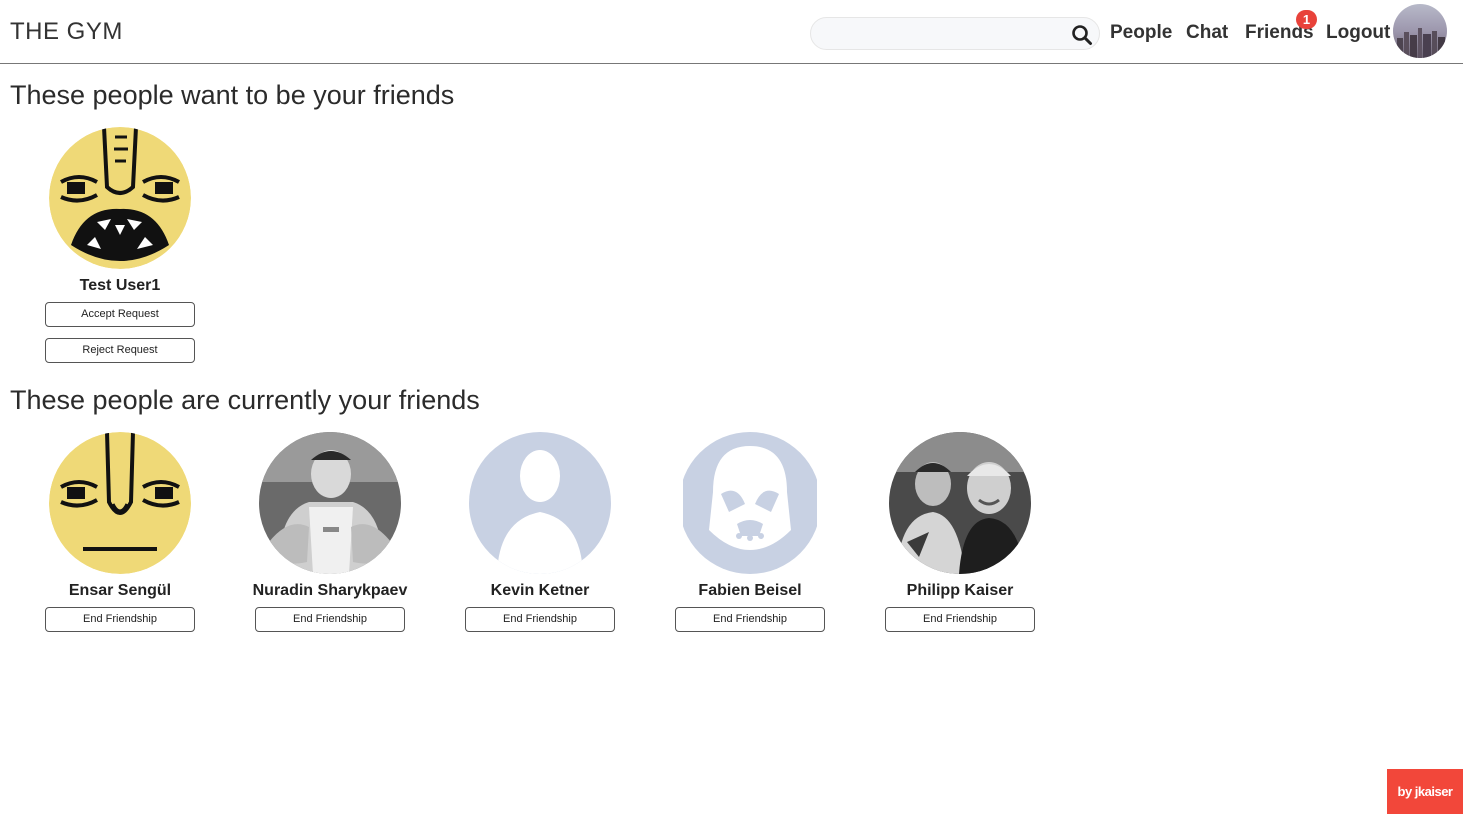 This screenshot has width=1463, height=814. I want to click on user-name: Test User1, so click(120, 286).